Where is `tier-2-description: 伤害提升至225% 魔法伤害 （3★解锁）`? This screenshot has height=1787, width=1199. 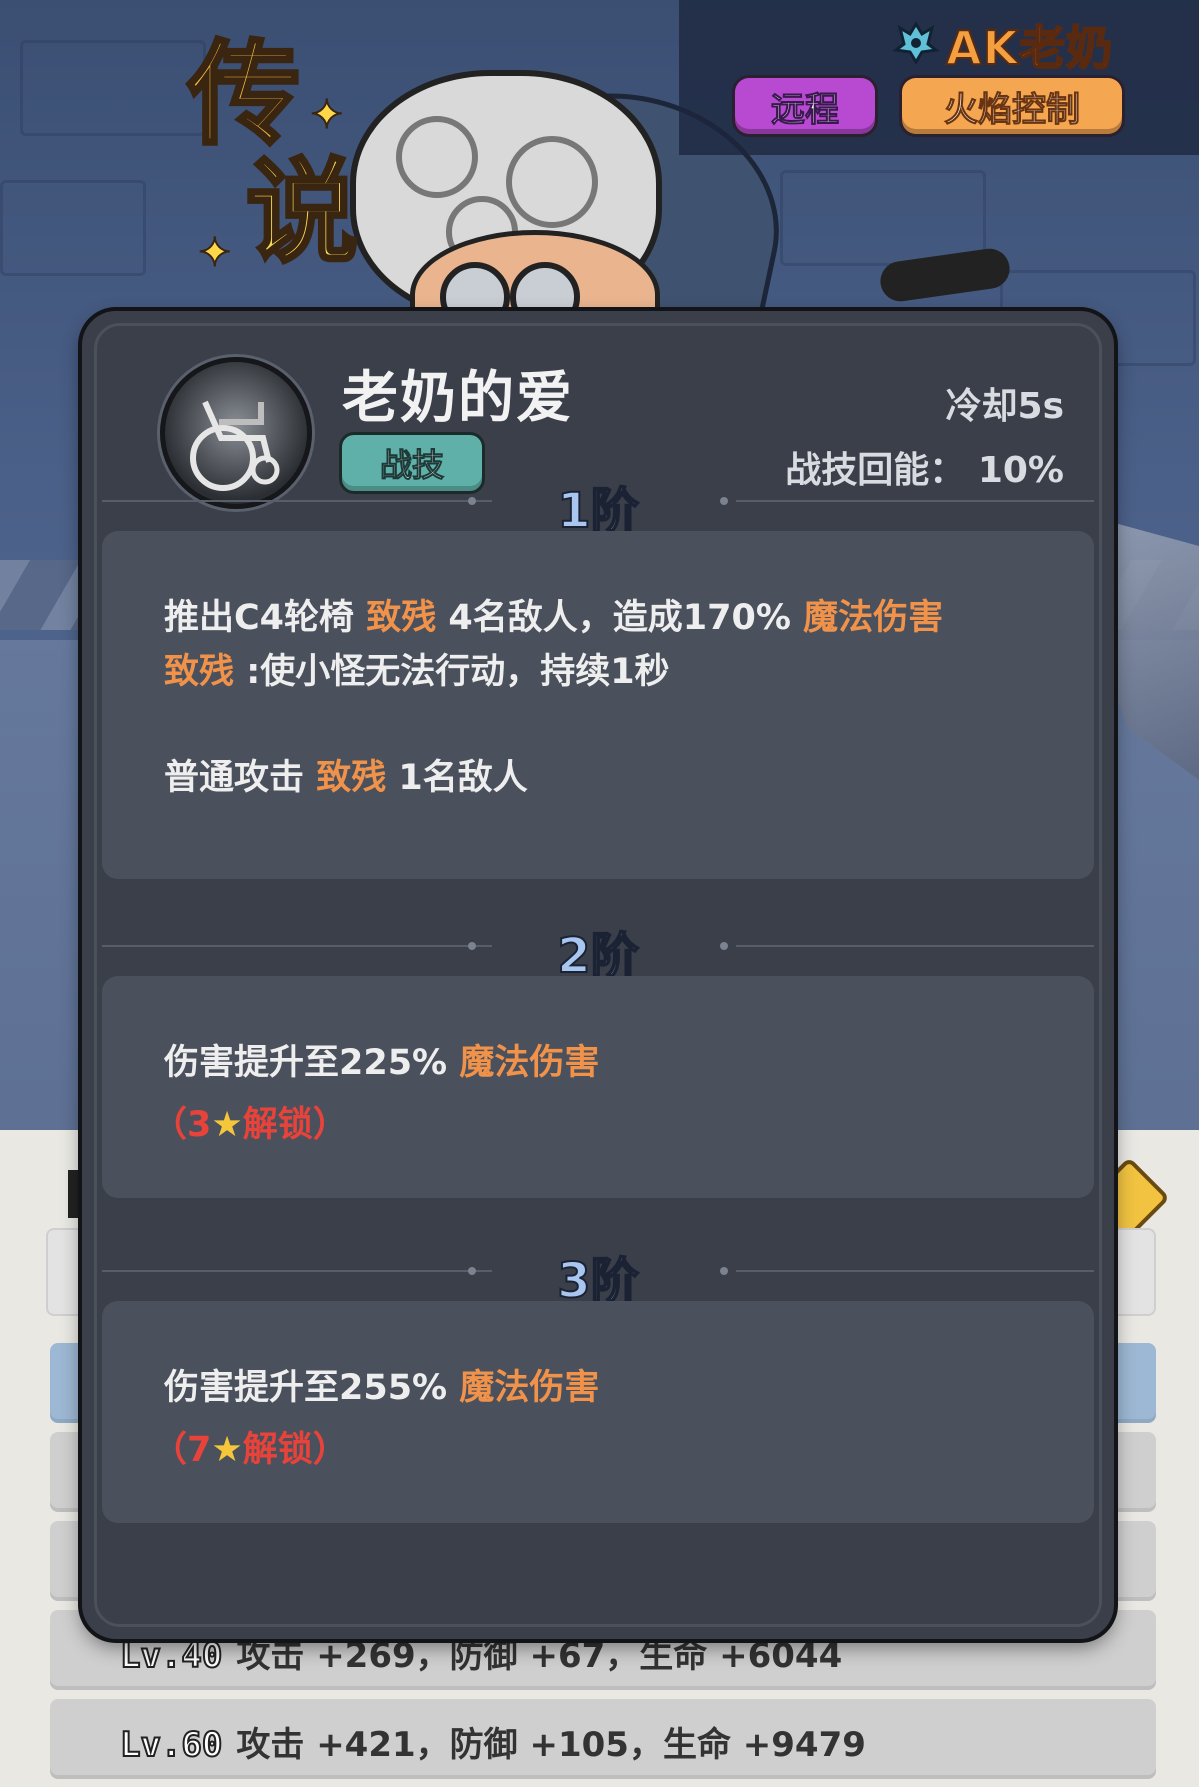
tier-2-description: 伤害提升至225% 魔法伤害 （3★解锁） is located at coordinates (598, 1087).